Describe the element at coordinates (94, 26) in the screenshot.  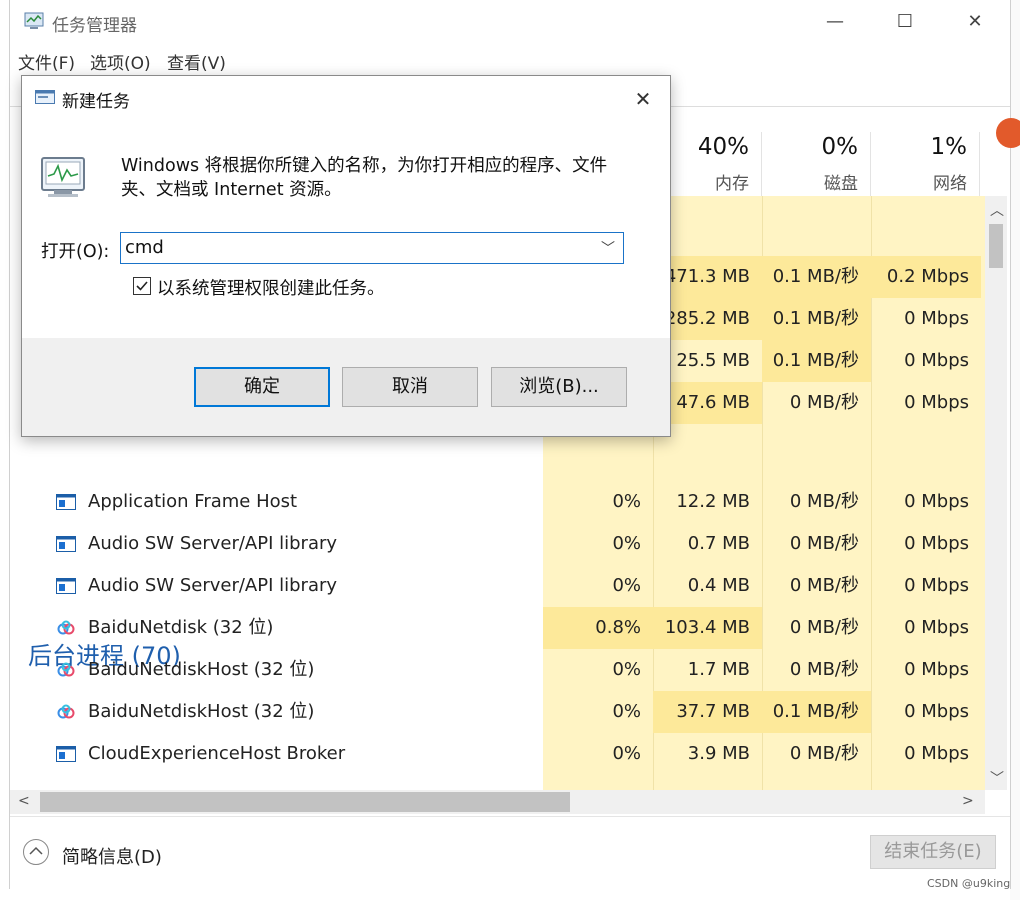
I see `window-title: 任务管理器` at that location.